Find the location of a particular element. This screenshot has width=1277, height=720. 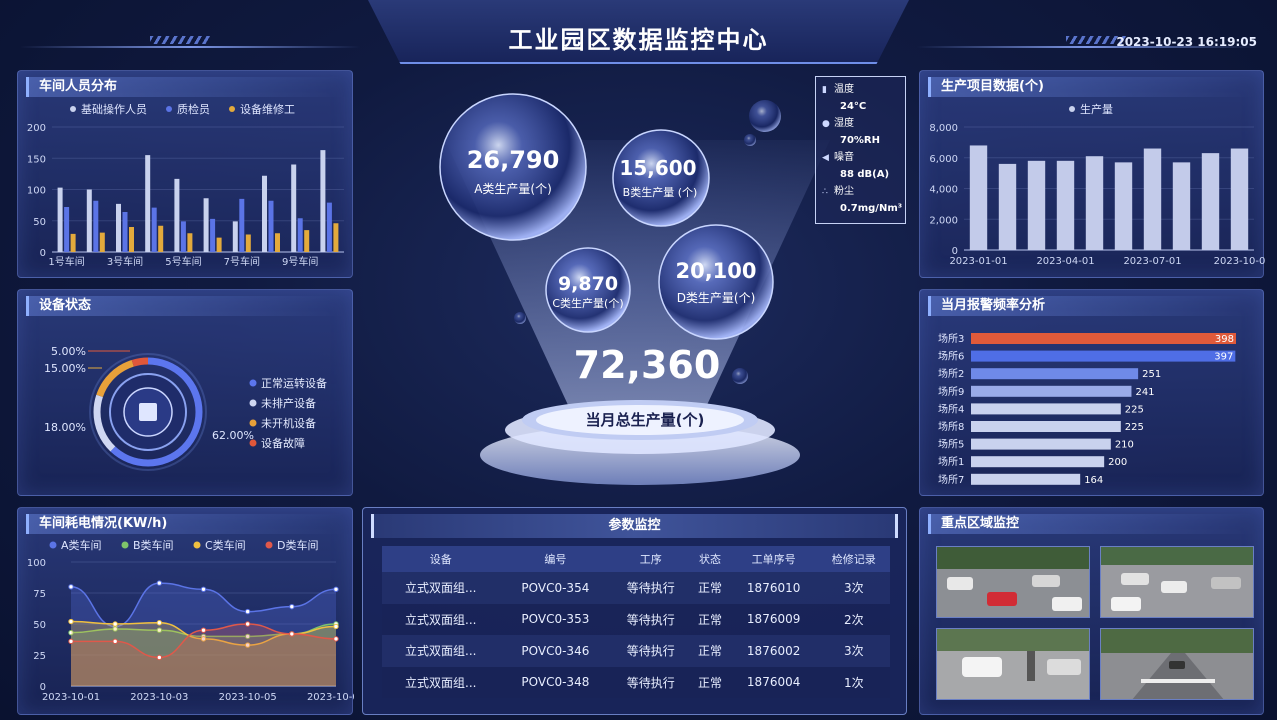

table-row: 立式双面组... POVC0-354 等待执行 正常 1876010 3次 is located at coordinates (636, 588).